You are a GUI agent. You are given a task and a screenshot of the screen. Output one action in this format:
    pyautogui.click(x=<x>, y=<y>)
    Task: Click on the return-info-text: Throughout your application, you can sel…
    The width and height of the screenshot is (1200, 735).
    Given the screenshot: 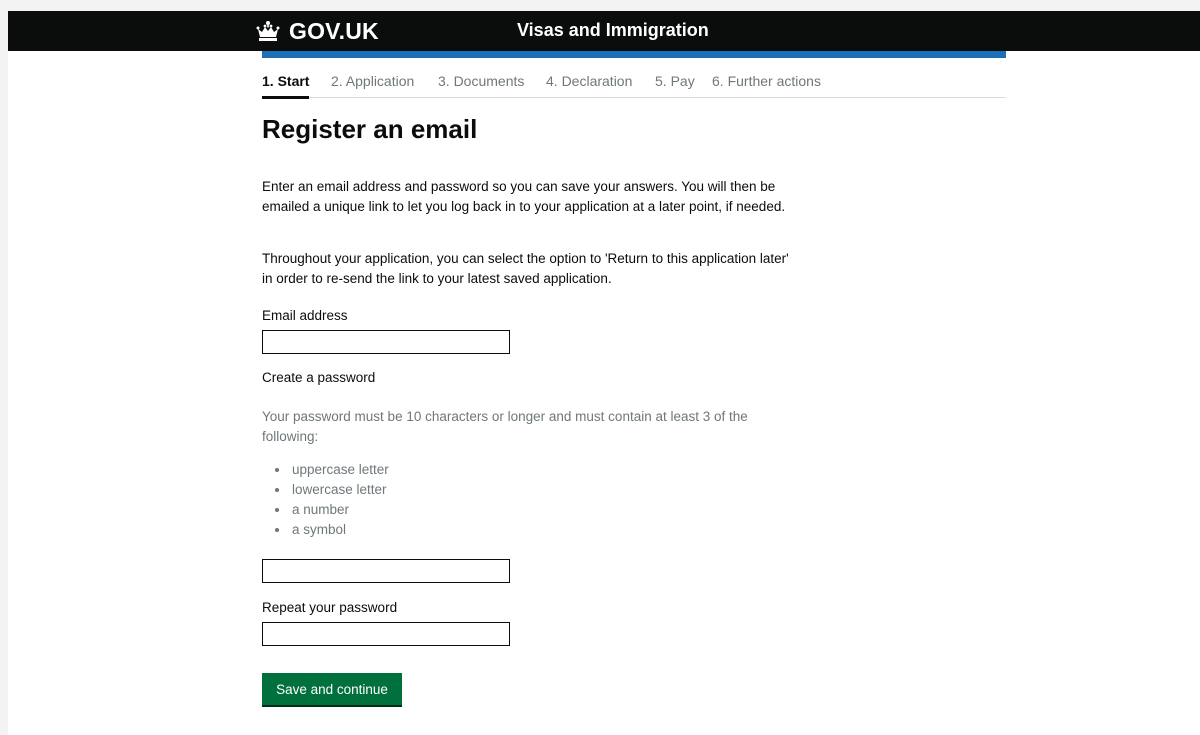 What is the action you would take?
    pyautogui.click(x=525, y=268)
    